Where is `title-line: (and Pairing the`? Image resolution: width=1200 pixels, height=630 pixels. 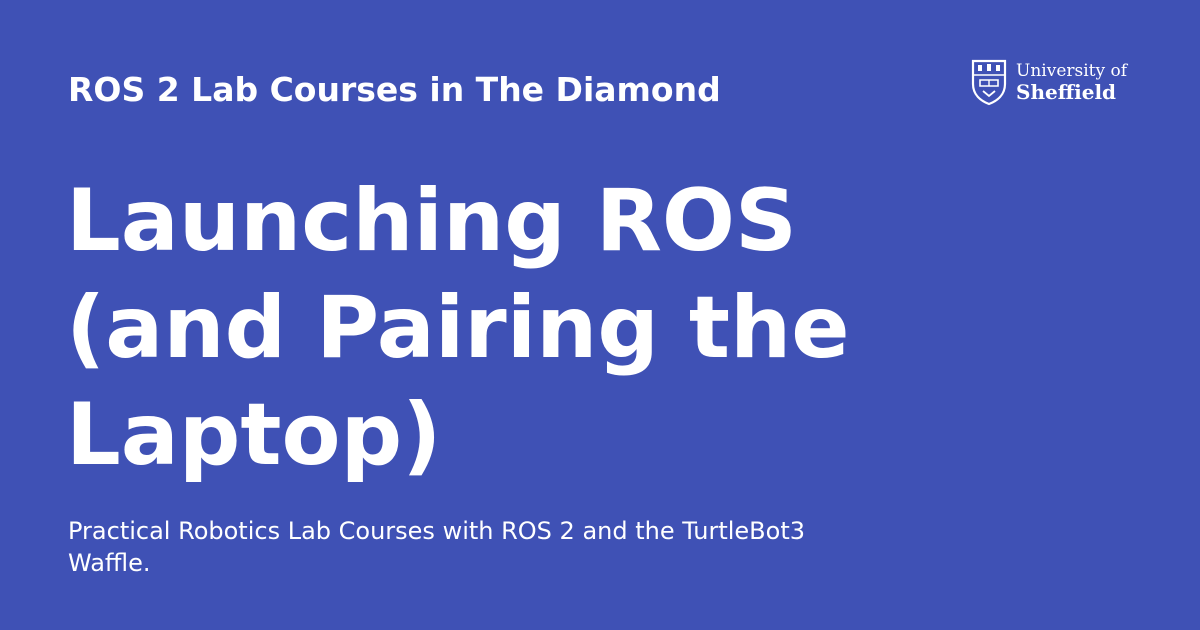
title-line: (and Pairing the is located at coordinates (458, 328).